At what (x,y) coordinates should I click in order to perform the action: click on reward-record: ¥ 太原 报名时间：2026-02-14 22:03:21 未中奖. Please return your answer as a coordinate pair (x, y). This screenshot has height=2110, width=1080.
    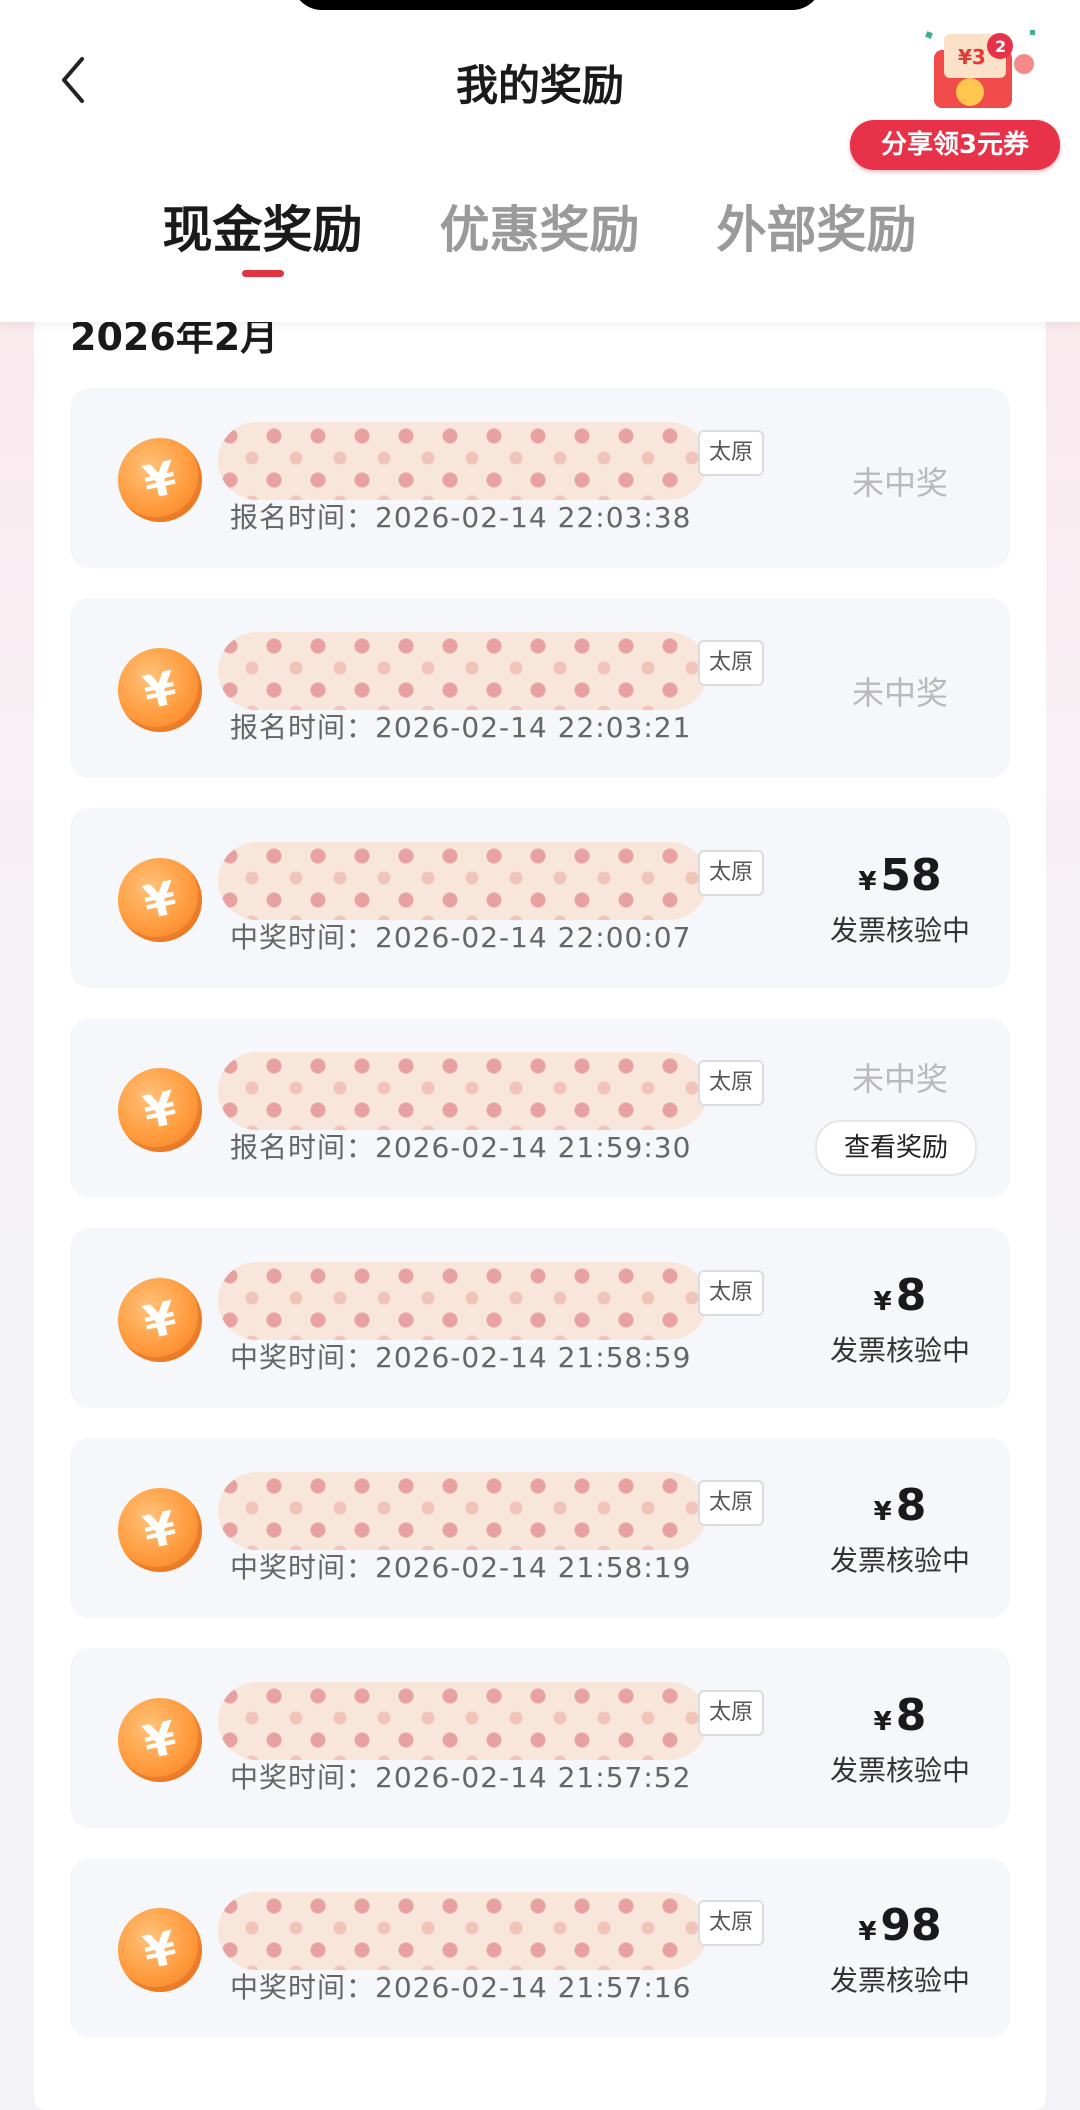
    Looking at the image, I should click on (540, 688).